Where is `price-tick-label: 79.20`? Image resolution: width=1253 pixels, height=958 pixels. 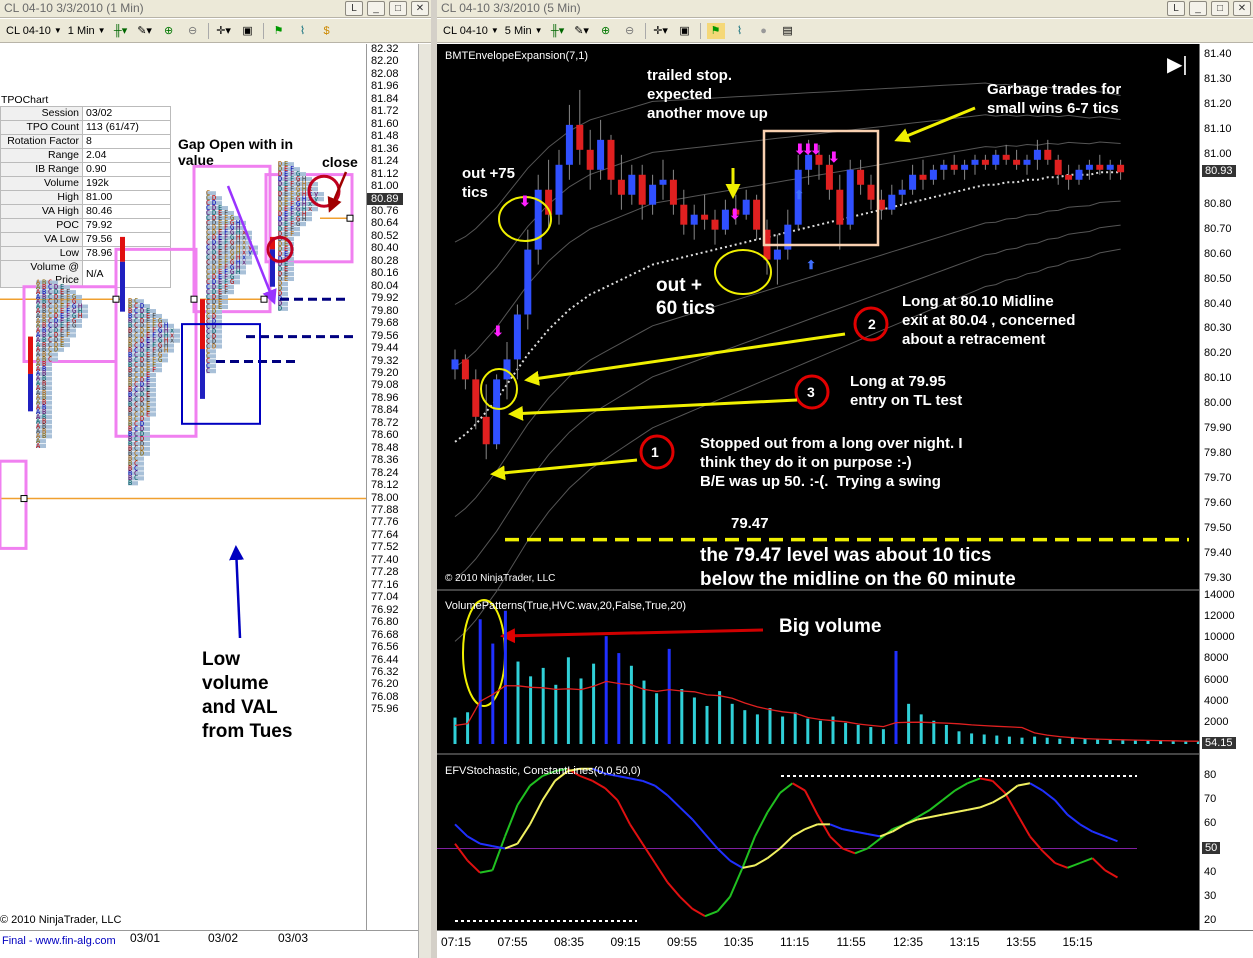
price-tick-label: 79.20 is located at coordinates (385, 372).